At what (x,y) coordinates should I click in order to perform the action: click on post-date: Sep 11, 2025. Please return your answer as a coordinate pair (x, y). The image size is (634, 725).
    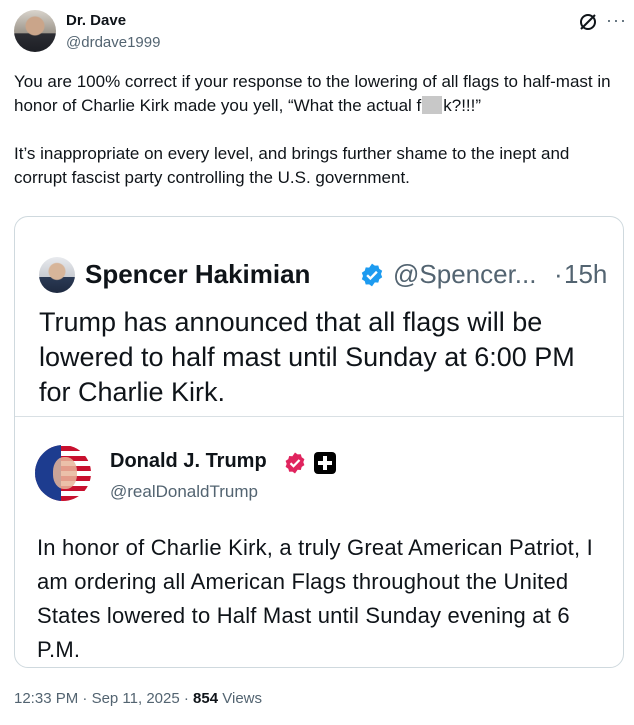
    Looking at the image, I should click on (136, 698).